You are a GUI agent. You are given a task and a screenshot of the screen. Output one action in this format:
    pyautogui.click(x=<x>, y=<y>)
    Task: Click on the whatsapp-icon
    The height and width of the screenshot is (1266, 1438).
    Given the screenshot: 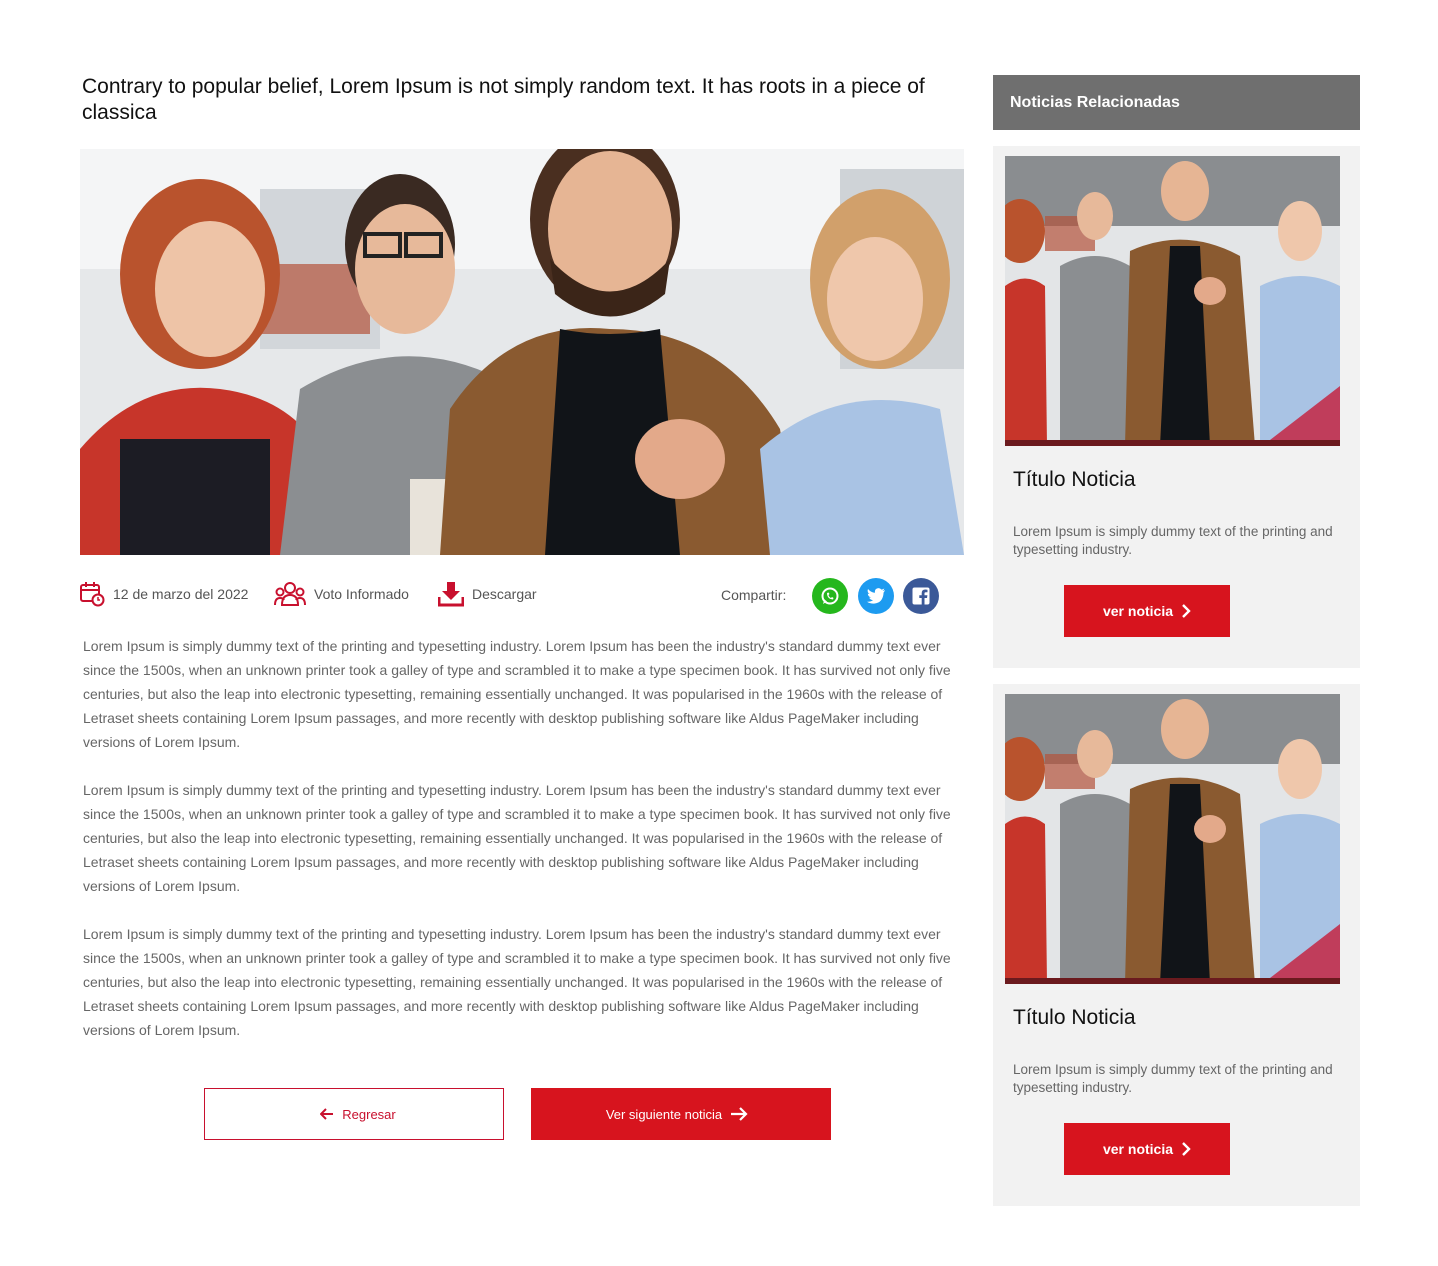 What is the action you would take?
    pyautogui.click(x=830, y=596)
    